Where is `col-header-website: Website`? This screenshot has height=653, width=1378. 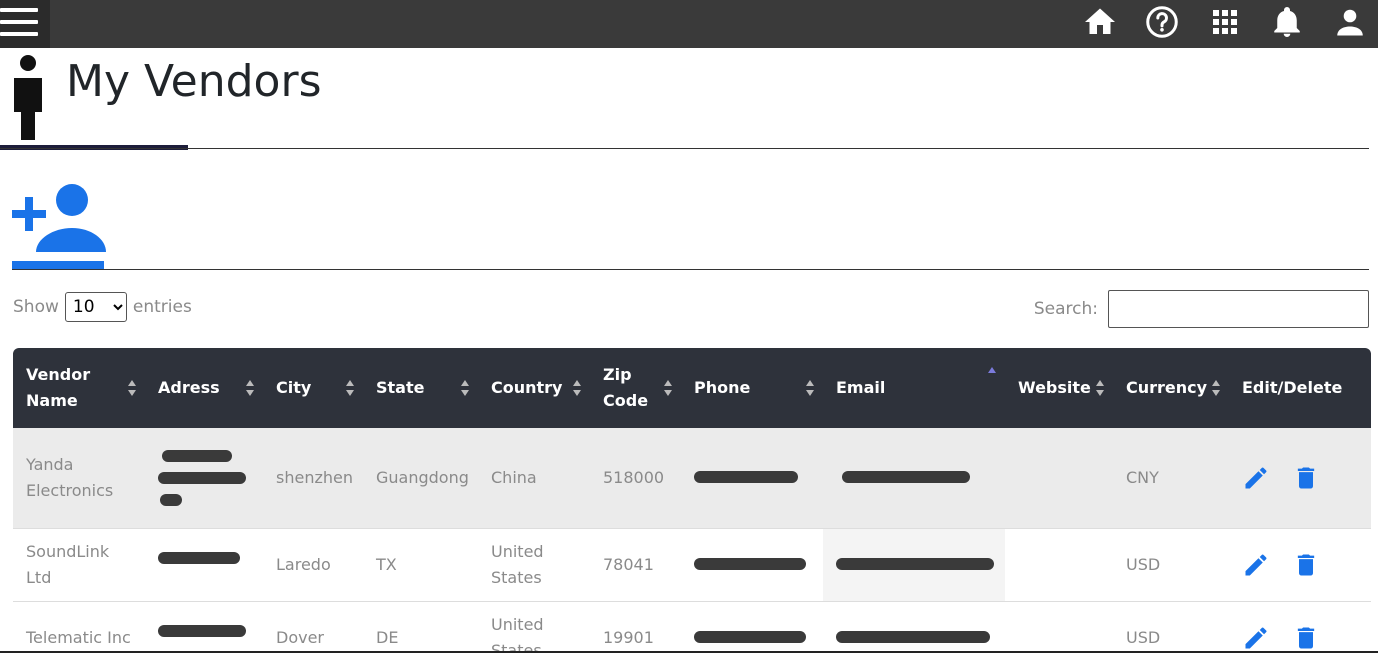 col-header-website: Website is located at coordinates (1059, 388).